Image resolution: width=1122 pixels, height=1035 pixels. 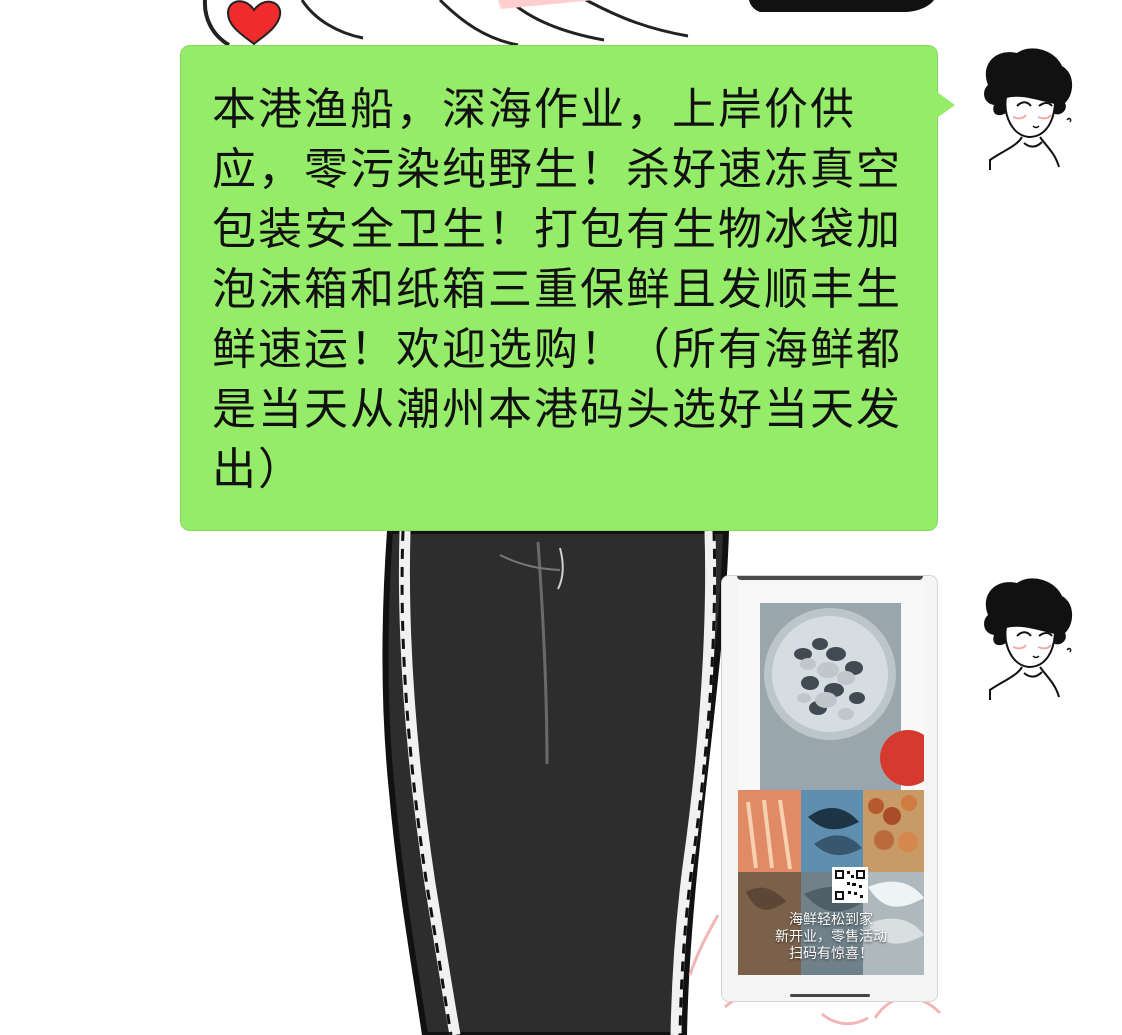 What do you see at coordinates (831, 778) in the screenshot?
I see `seafood-poster-image: 海鲜轻松到家 新开业，零售活动 扫码有惊喜！` at bounding box center [831, 778].